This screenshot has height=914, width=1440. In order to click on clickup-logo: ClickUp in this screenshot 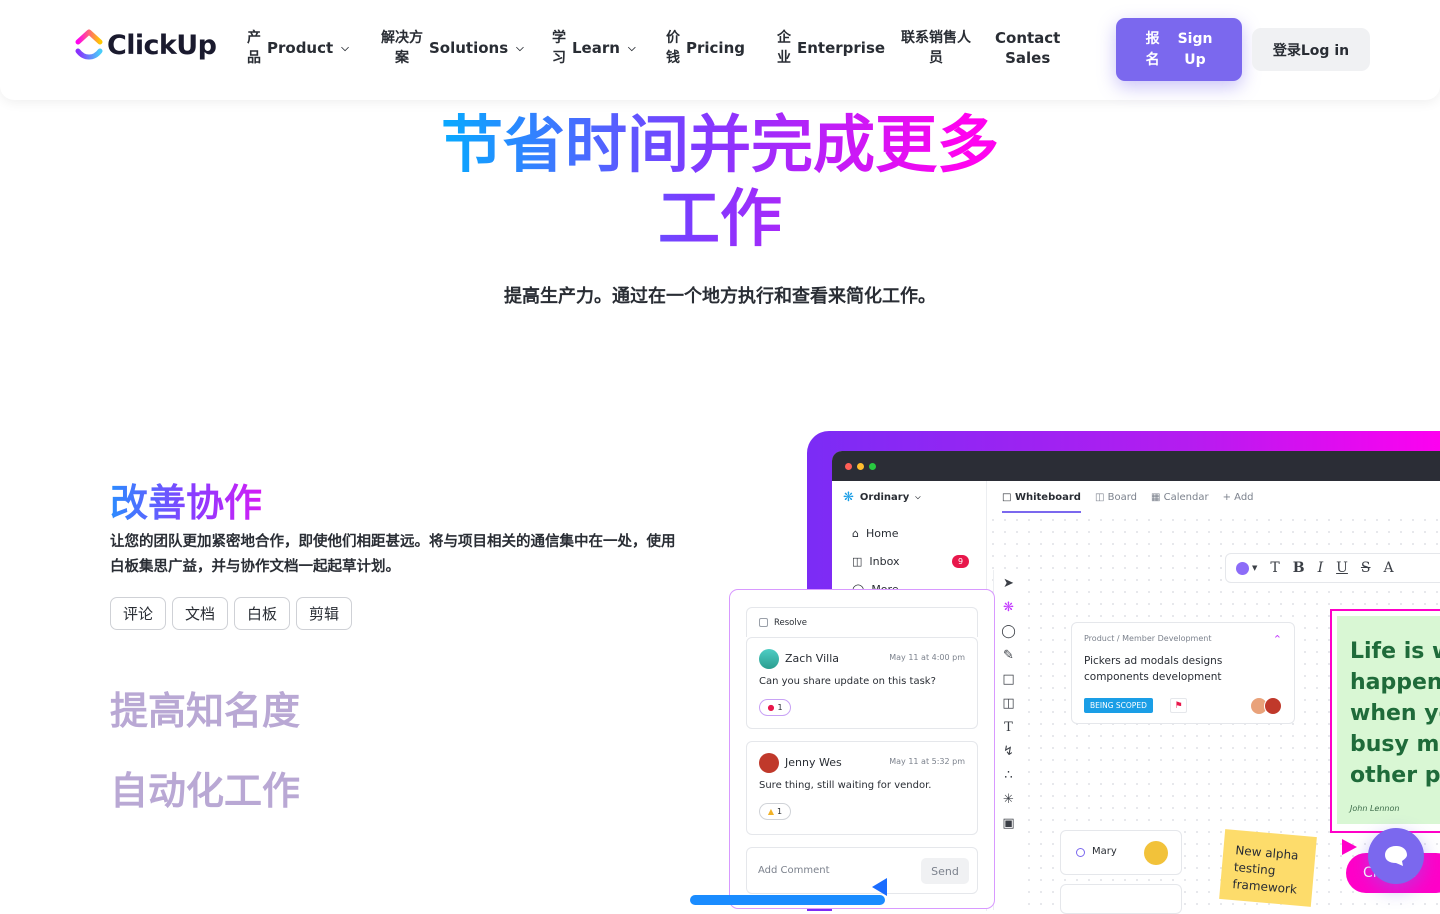, I will do `click(146, 45)`.